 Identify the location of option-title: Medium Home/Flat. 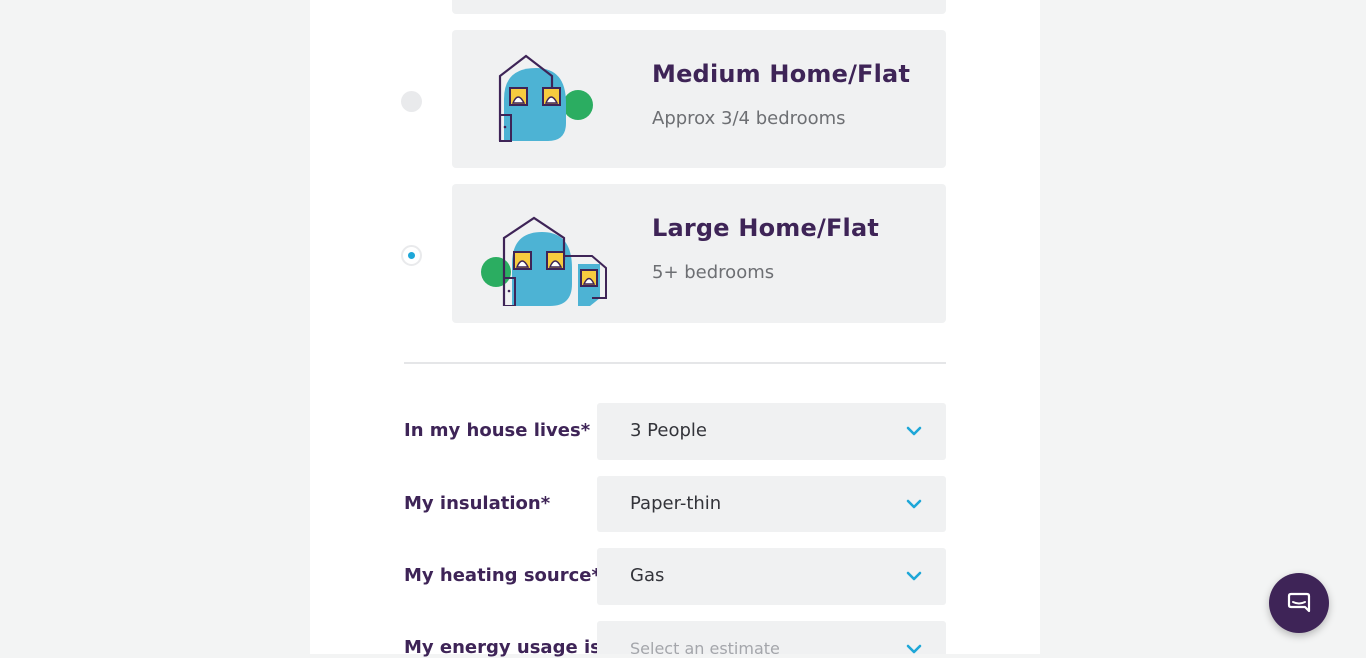
(781, 74).